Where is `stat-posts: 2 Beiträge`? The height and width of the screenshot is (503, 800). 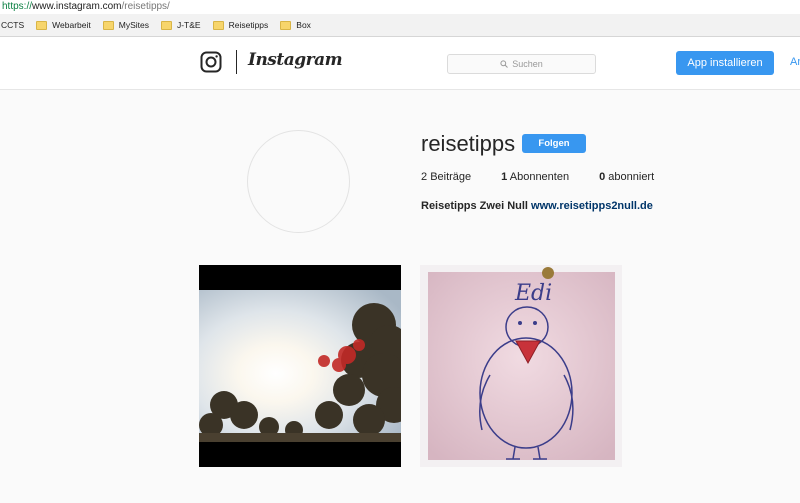
stat-posts: 2 Beiträge is located at coordinates (446, 177).